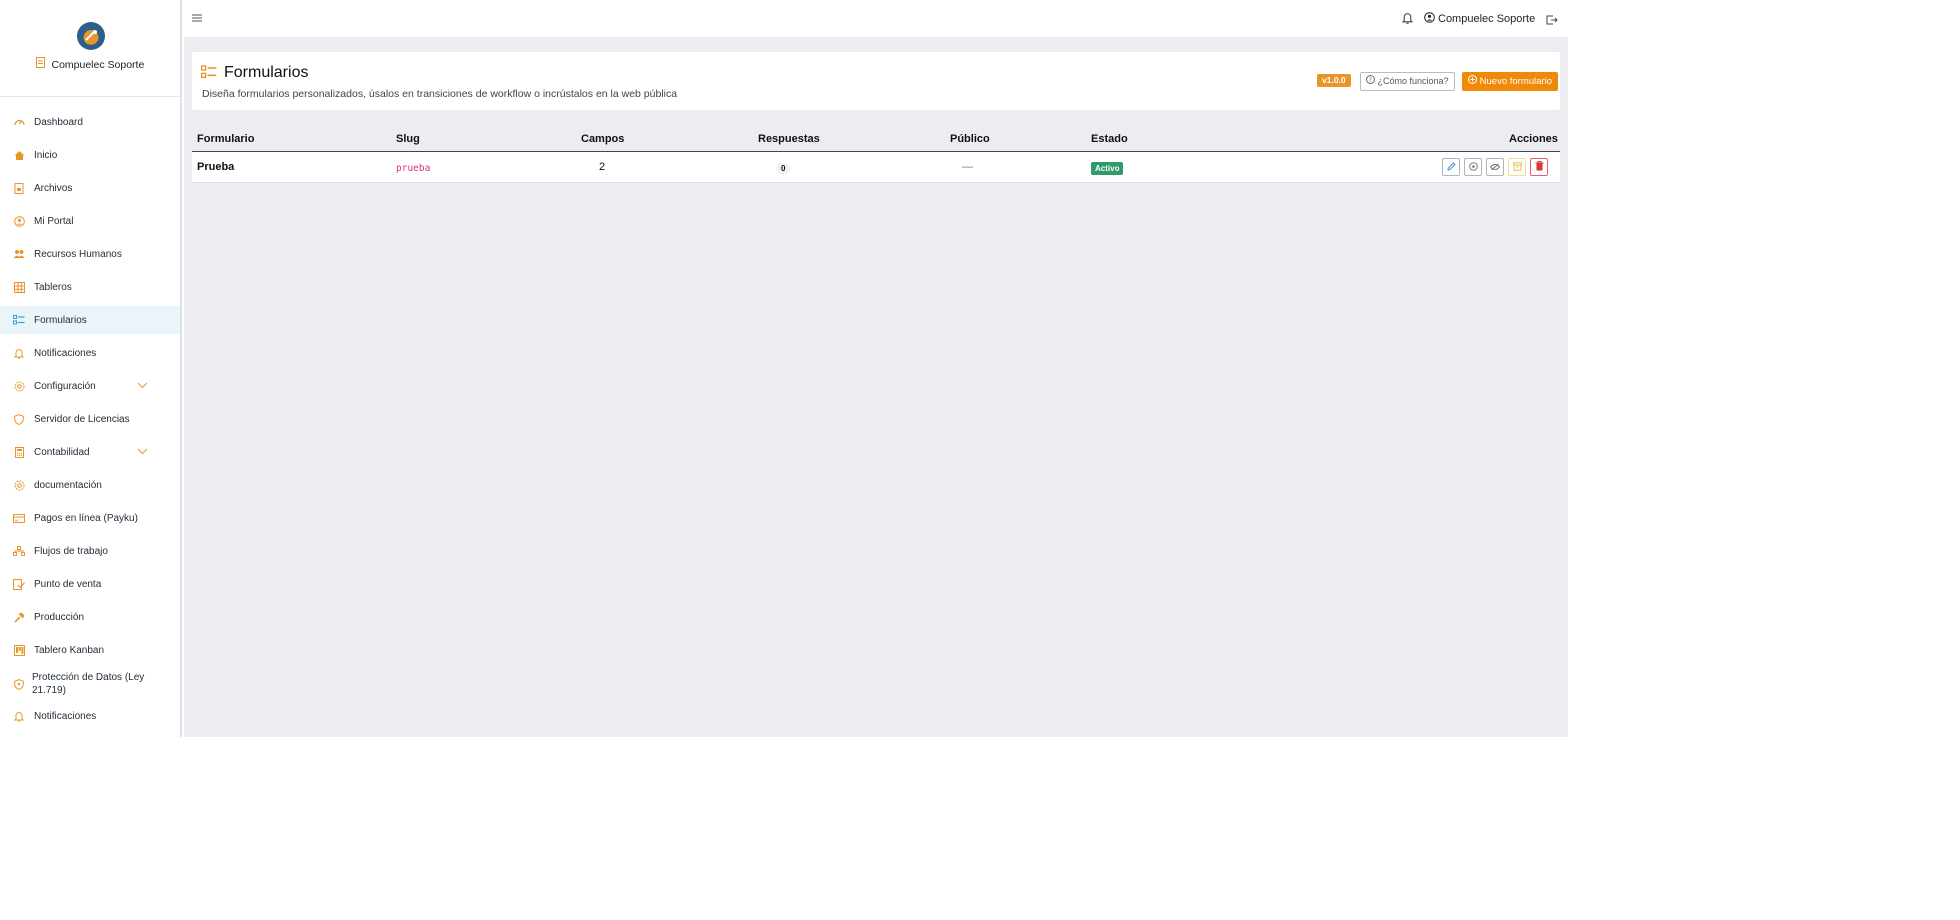 The width and height of the screenshot is (1960, 920). I want to click on credit-card-icon, so click(19, 518).